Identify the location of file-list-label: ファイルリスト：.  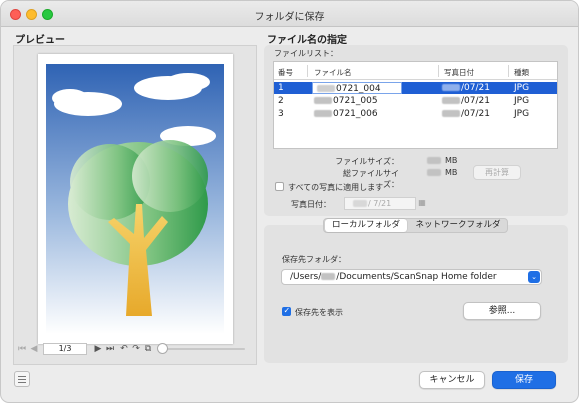
(306, 53).